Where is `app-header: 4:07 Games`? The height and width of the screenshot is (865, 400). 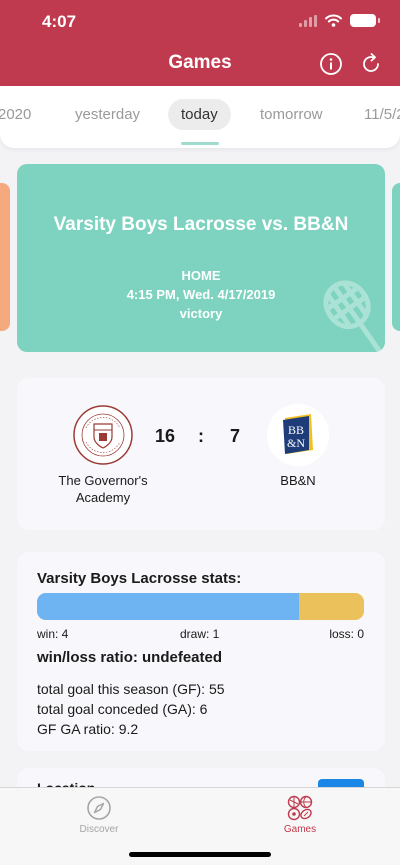
app-header: 4:07 Games is located at coordinates (200, 43).